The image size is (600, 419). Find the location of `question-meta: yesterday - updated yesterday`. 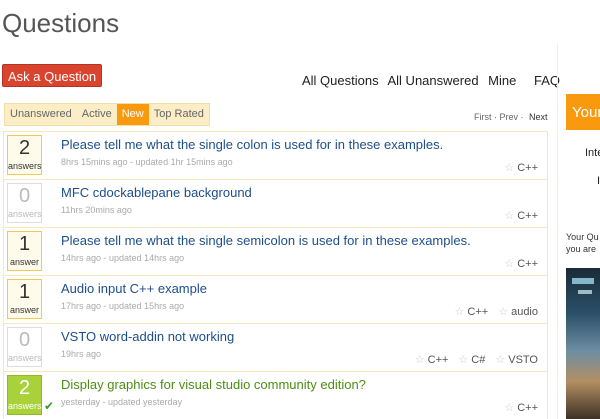

question-meta: yesterday - updated yesterday is located at coordinates (122, 402).